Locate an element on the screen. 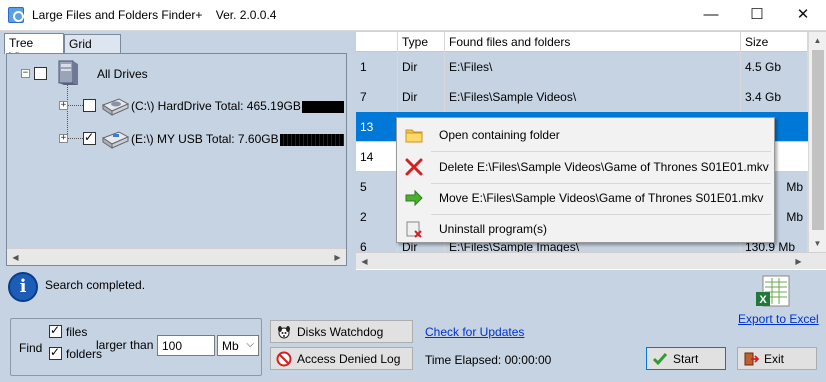 Image resolution: width=826 pixels, height=382 pixels. scroll-thumb is located at coordinates (818, 140).